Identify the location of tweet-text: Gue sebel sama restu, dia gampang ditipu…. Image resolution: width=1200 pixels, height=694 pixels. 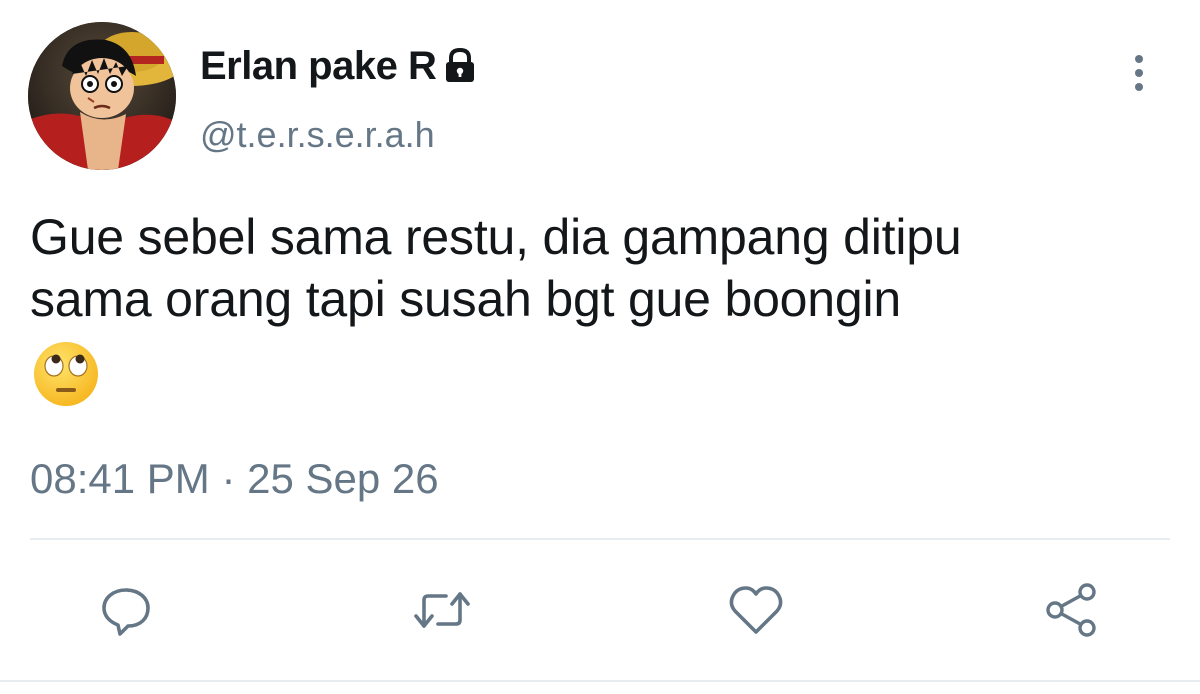
(496, 268).